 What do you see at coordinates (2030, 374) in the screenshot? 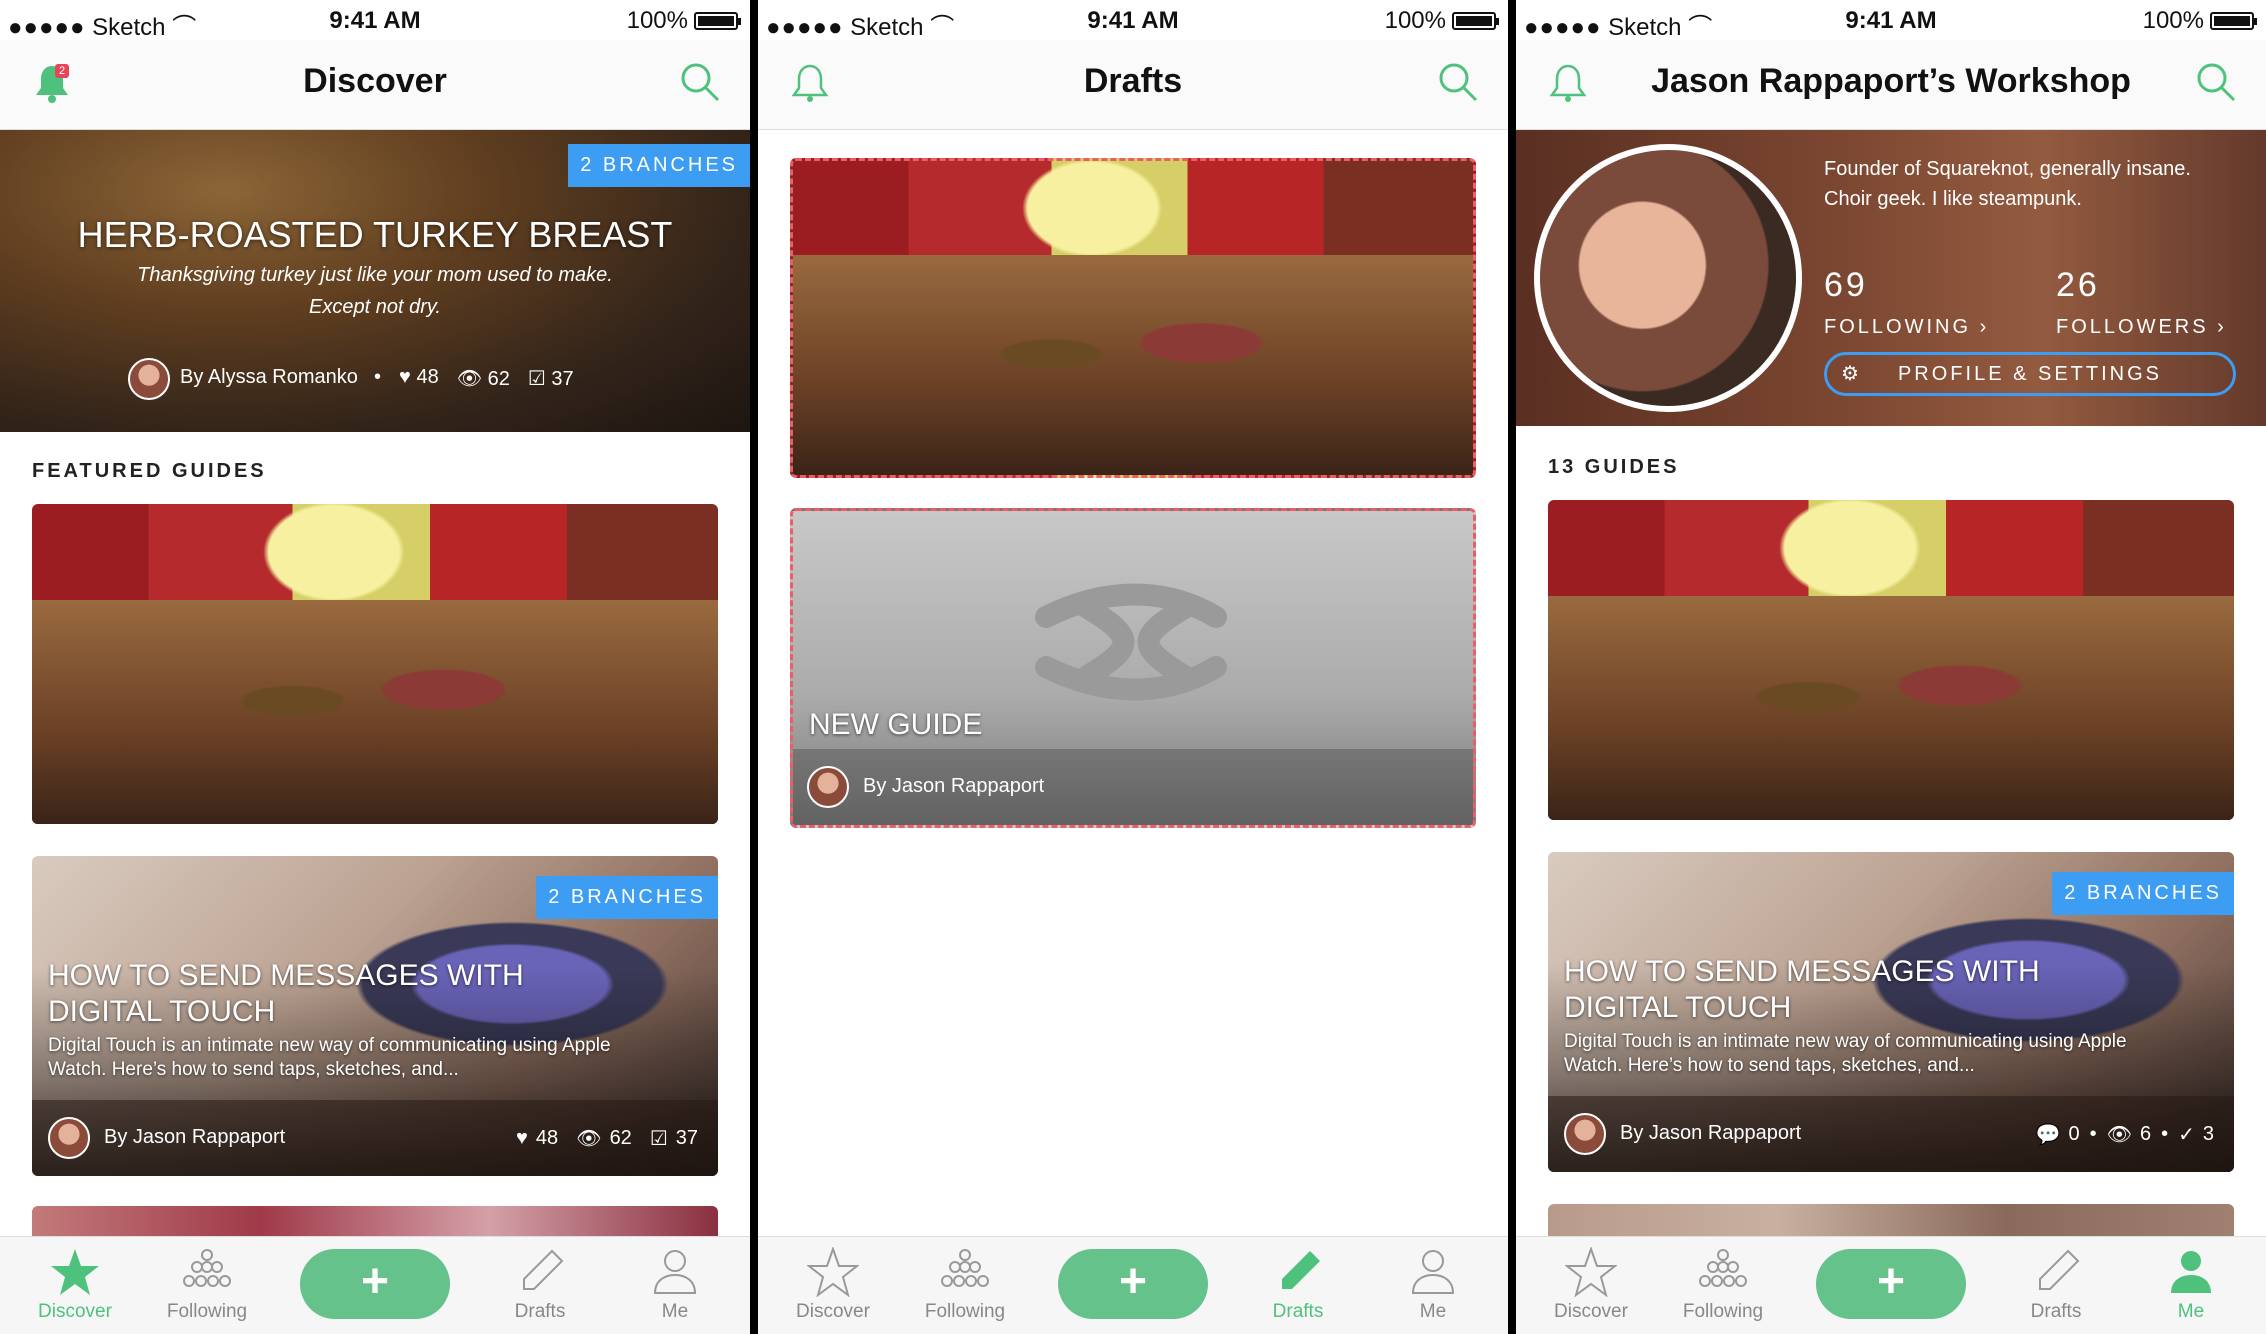
I see `profile-settings-button: ⚙ PROFILE & SETTINGS` at bounding box center [2030, 374].